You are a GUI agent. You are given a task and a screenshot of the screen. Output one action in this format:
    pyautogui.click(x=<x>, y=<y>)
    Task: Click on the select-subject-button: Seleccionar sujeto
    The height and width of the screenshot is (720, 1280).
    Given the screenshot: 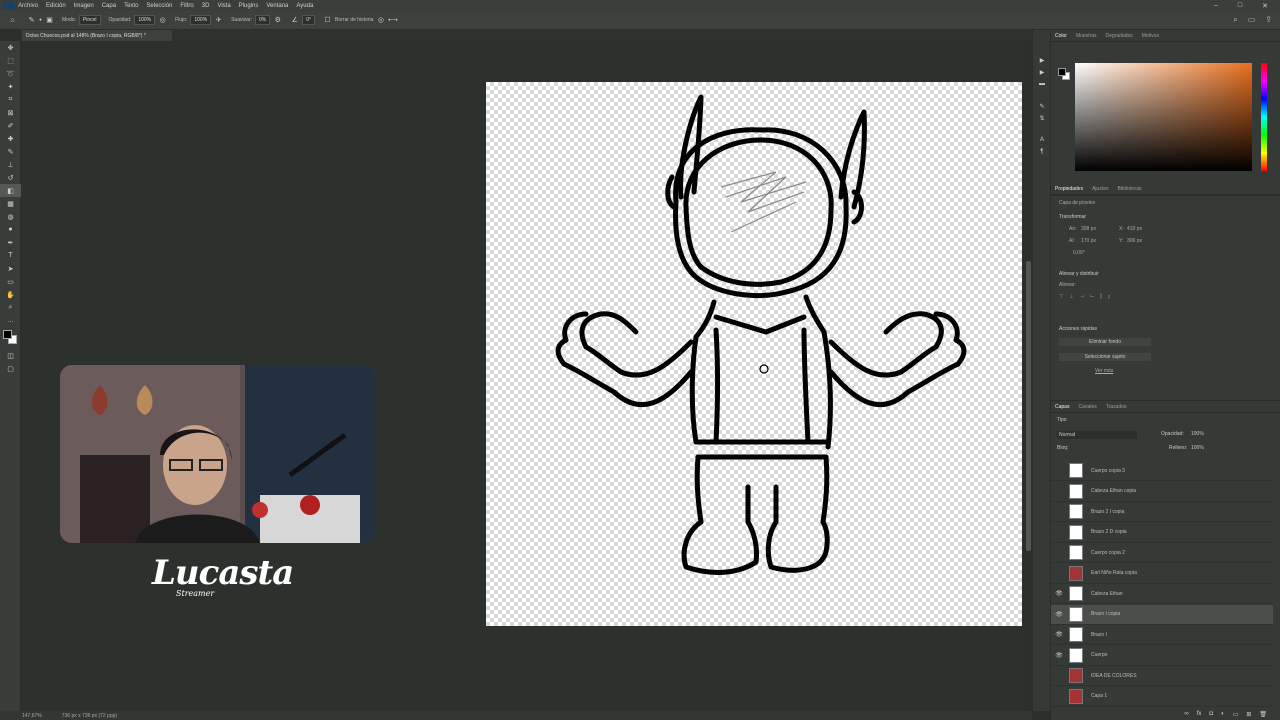 What is the action you would take?
    pyautogui.click(x=1105, y=357)
    